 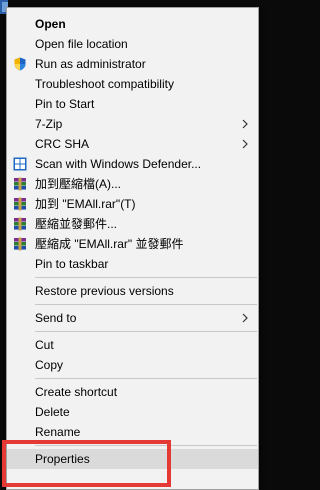 What do you see at coordinates (109, 244) in the screenshot?
I see `menu-item-label: 壓縮成 "EMAll.rar" 並發郵件` at bounding box center [109, 244].